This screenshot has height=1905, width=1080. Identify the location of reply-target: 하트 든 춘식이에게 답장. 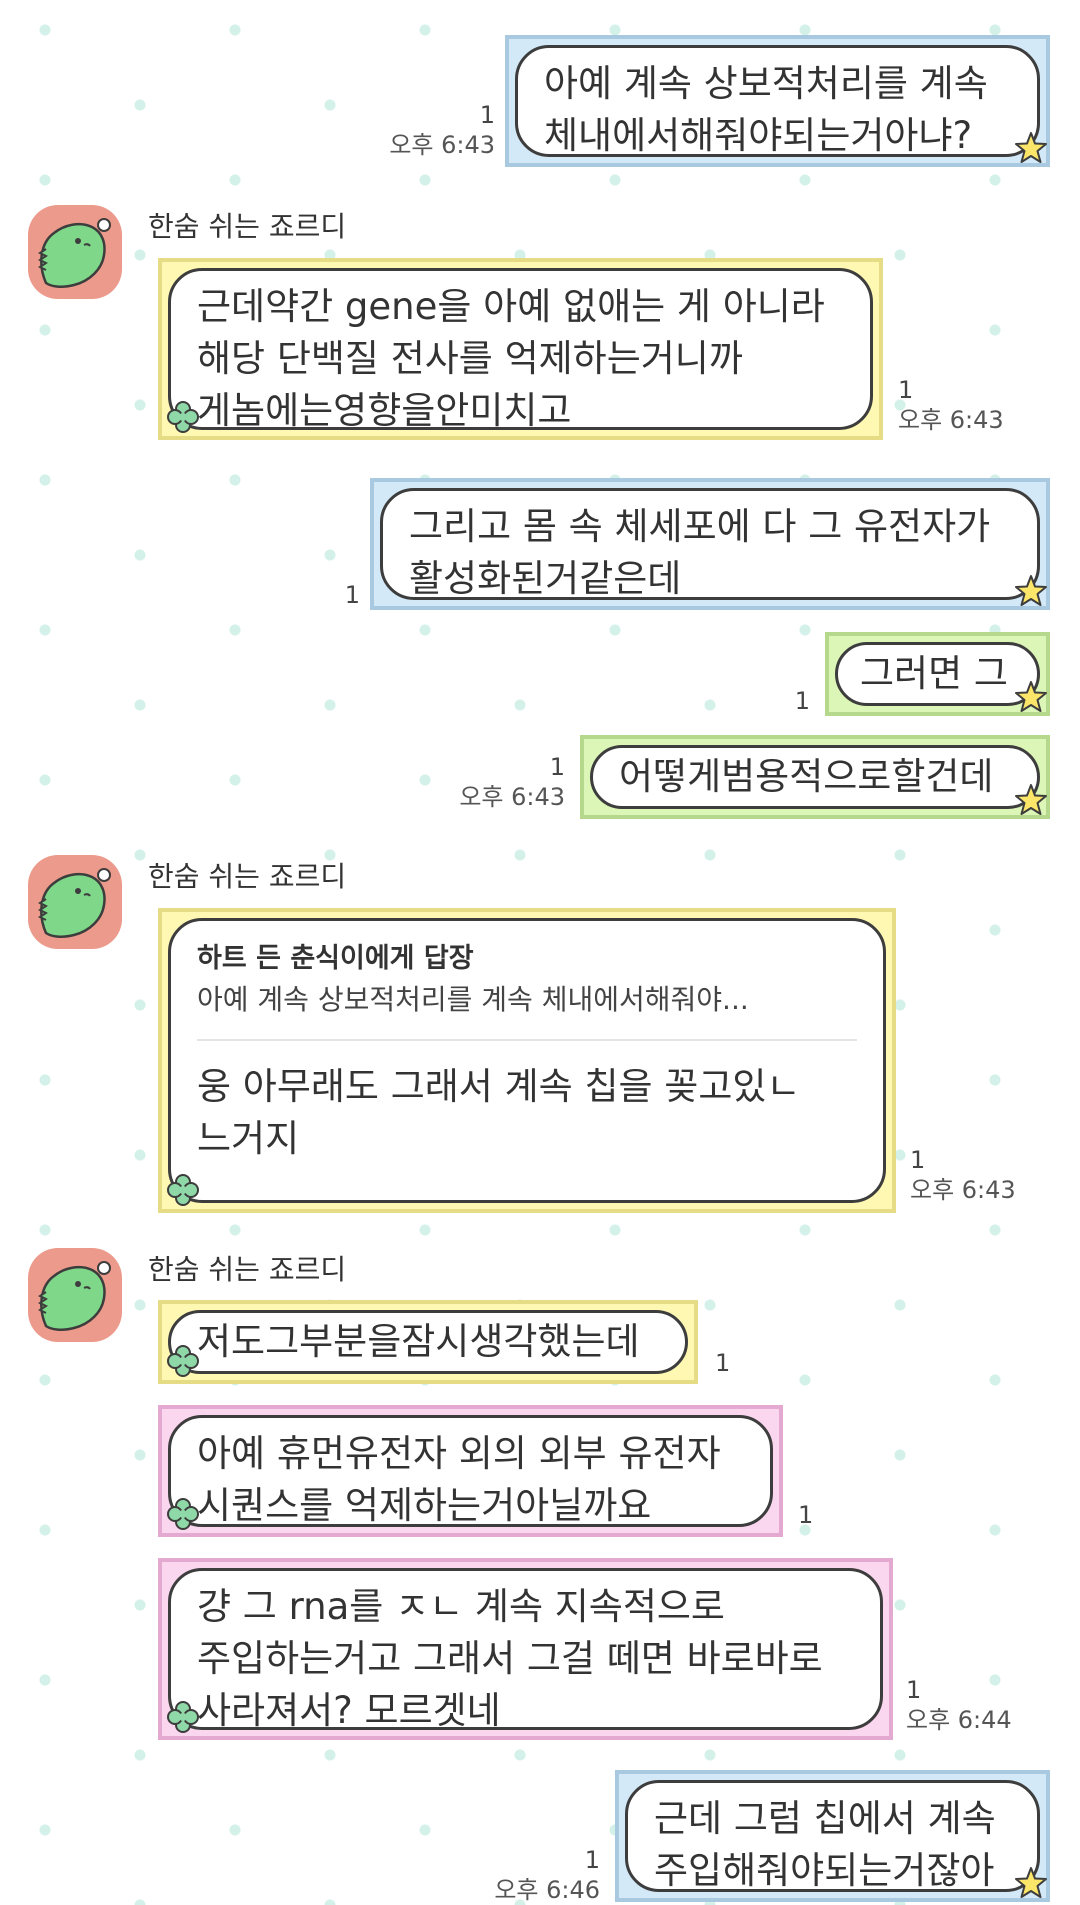
(527, 959).